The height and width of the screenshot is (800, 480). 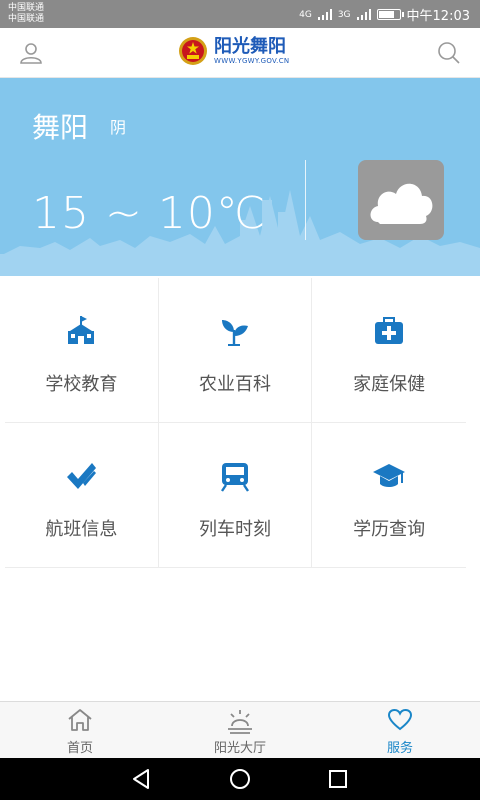 I want to click on cloud-icon, so click(x=401, y=203).